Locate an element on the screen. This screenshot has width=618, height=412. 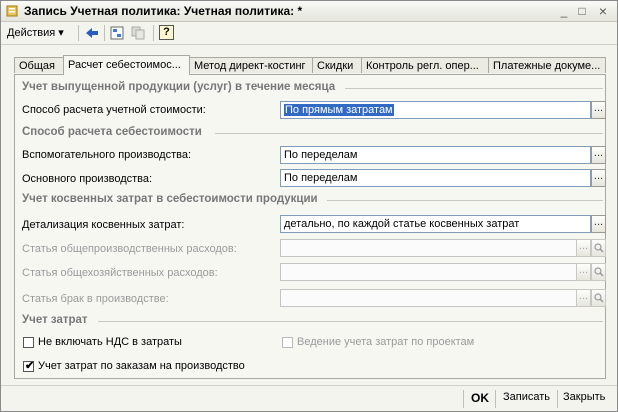
by-orders-label: Учет затрат по заказам на производство is located at coordinates (141, 366).